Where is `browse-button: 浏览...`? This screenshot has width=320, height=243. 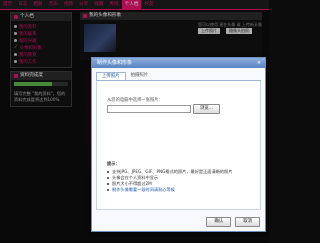
browse-button: 浏览... is located at coordinates (206, 109).